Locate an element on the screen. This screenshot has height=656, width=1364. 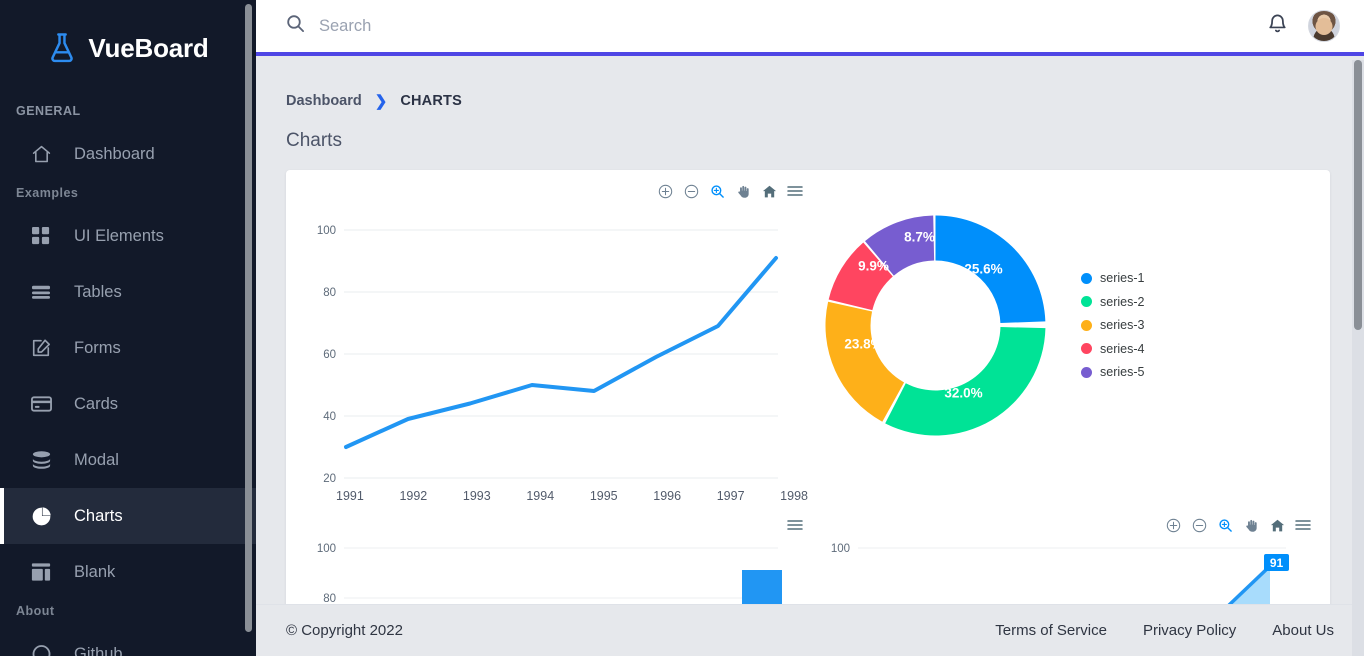
sidebar-item-label: Tables is located at coordinates (98, 291).